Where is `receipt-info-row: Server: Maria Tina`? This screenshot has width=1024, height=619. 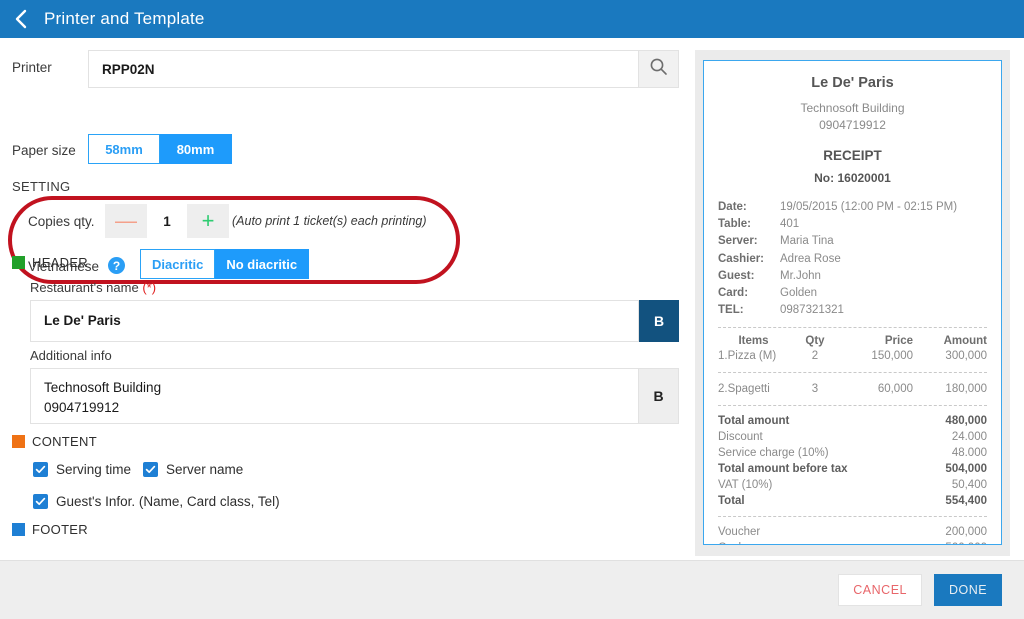
receipt-info-row: Server: Maria Tina is located at coordinates (852, 241).